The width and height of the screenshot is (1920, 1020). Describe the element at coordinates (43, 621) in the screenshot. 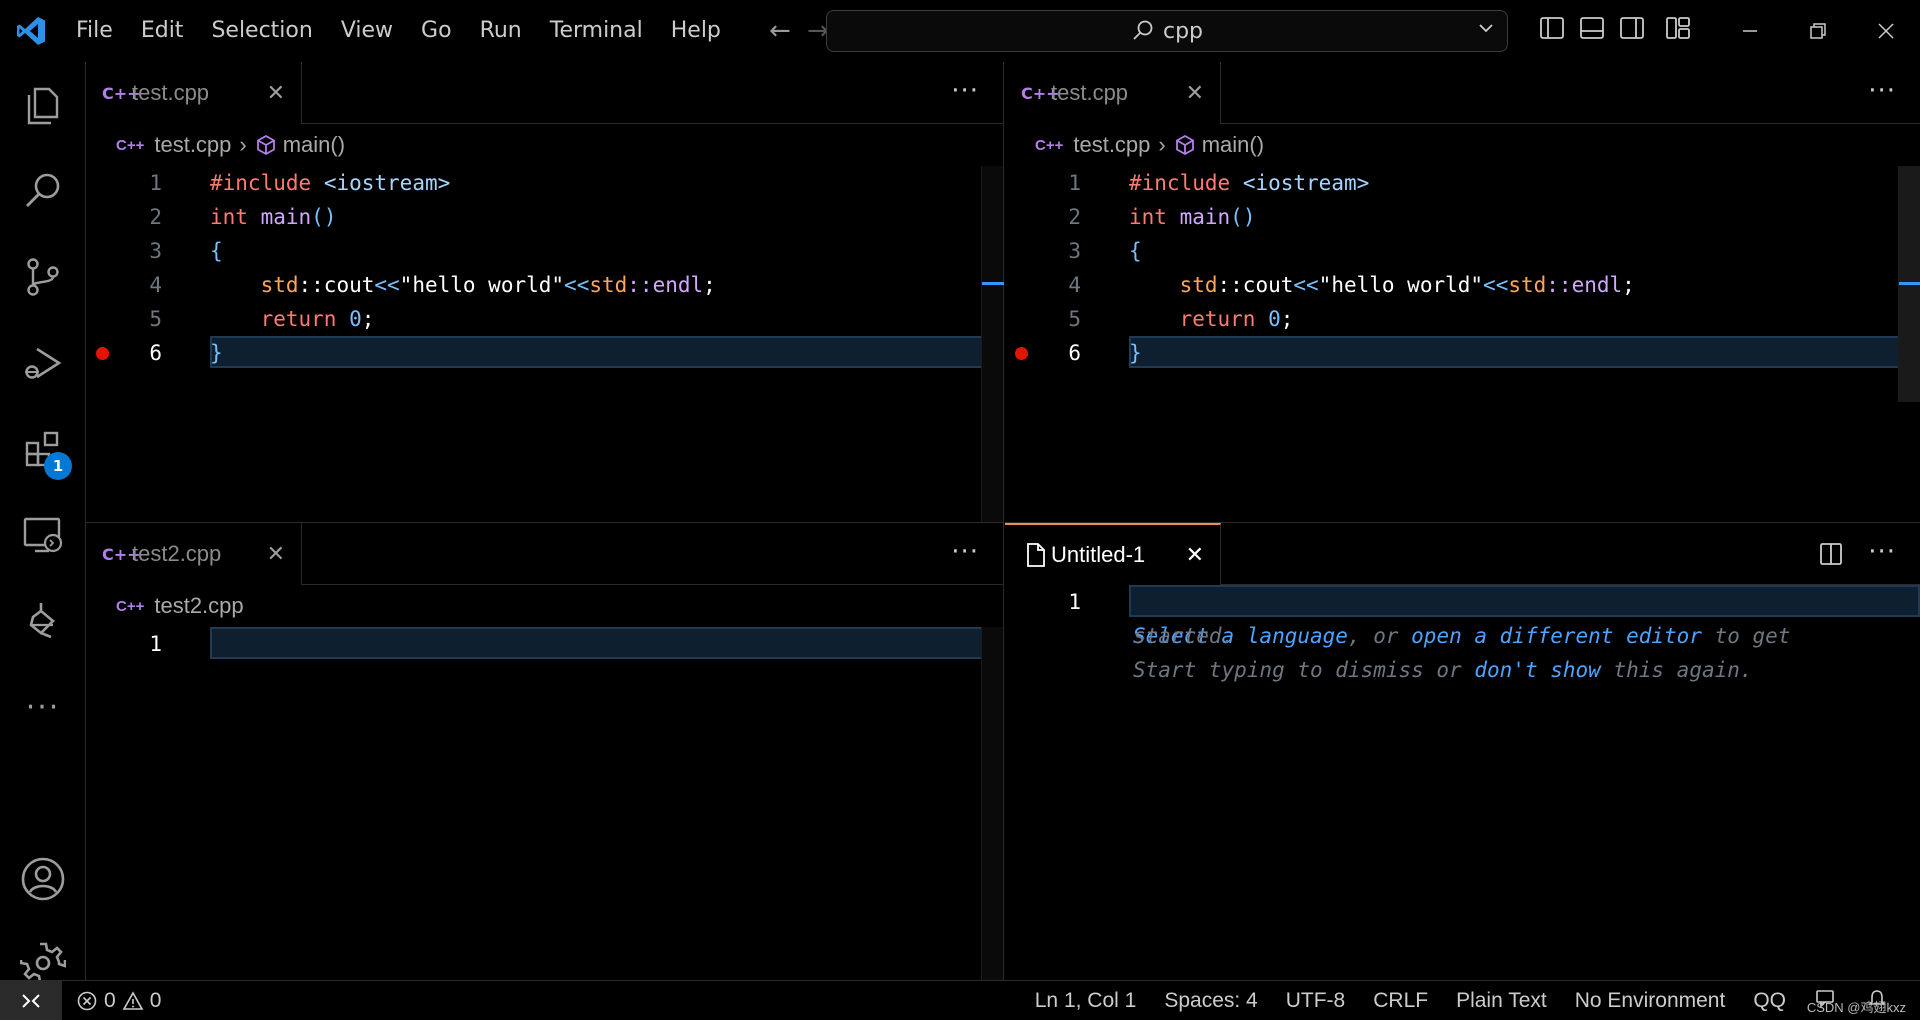

I see `testing-button` at that location.